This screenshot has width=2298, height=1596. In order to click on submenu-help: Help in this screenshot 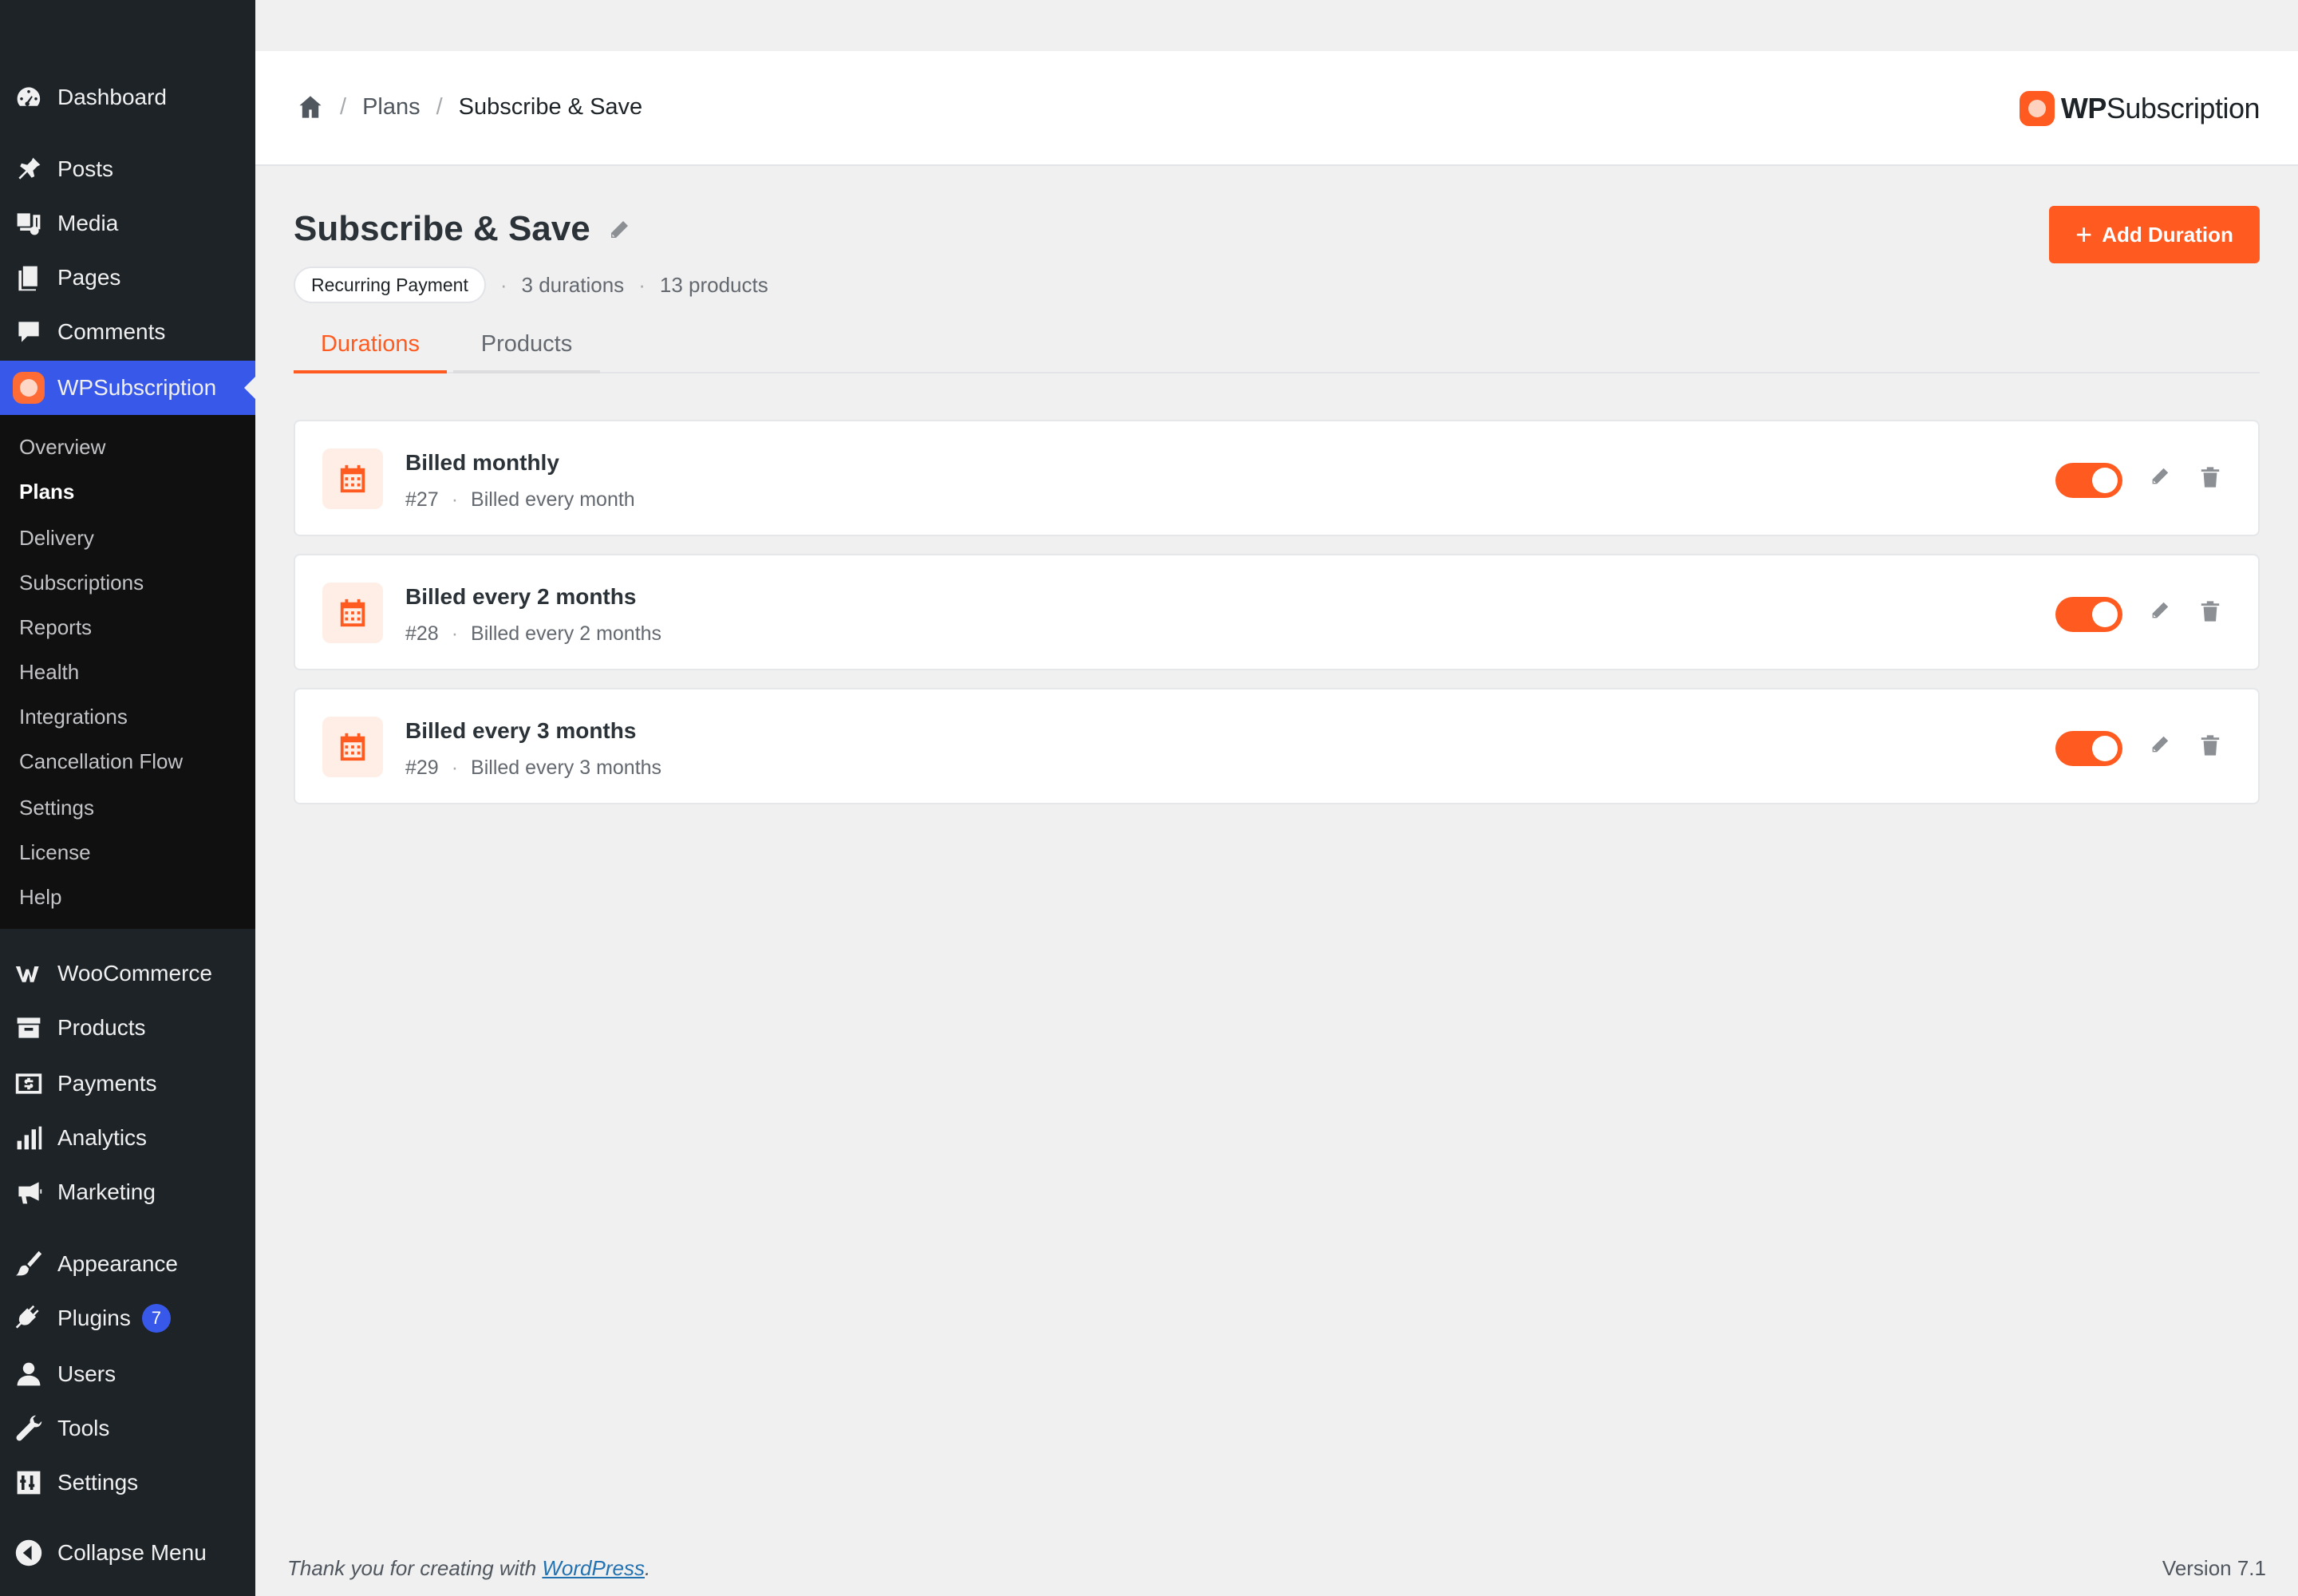, I will do `click(40, 897)`.